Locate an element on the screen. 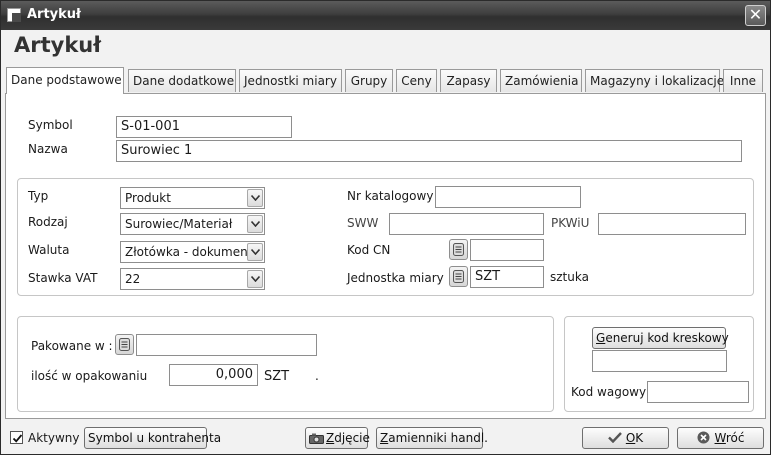 Image resolution: width=771 pixels, height=455 pixels. jednostka-miary-lookup-button is located at coordinates (458, 276).